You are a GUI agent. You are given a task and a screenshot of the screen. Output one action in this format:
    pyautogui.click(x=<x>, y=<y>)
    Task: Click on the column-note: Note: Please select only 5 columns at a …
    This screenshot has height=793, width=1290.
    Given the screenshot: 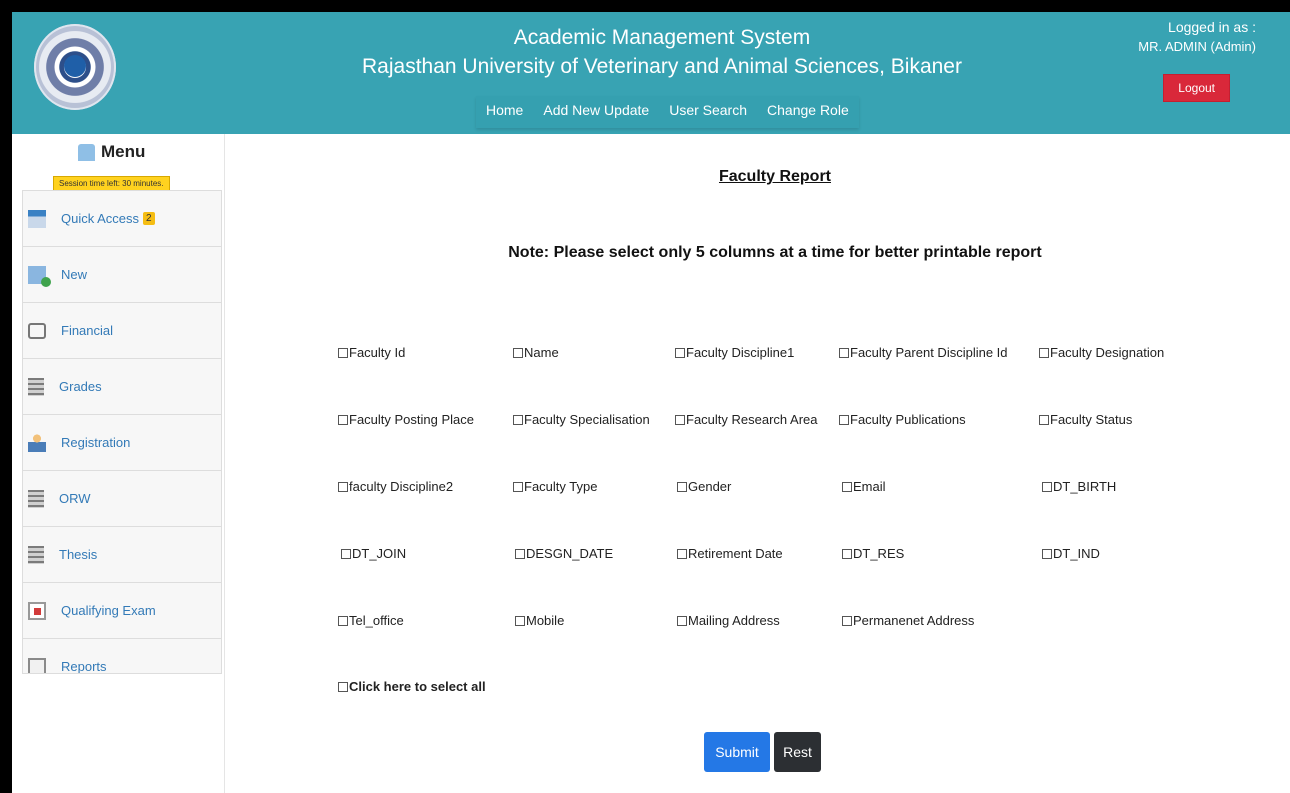 What is the action you would take?
    pyautogui.click(x=775, y=252)
    